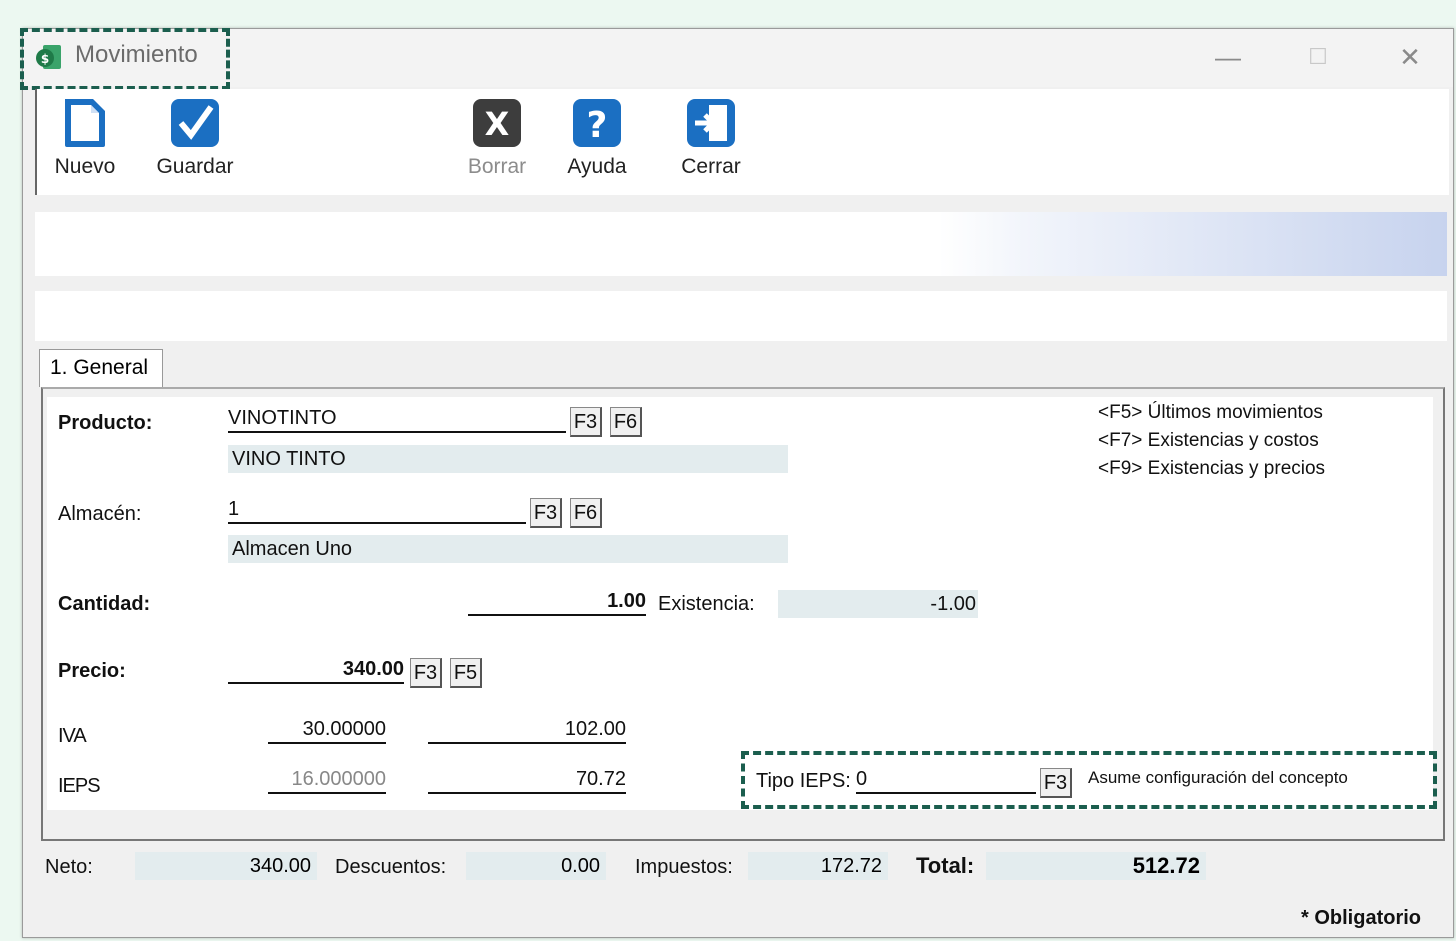  I want to click on maximize-button: ☐, so click(1318, 57).